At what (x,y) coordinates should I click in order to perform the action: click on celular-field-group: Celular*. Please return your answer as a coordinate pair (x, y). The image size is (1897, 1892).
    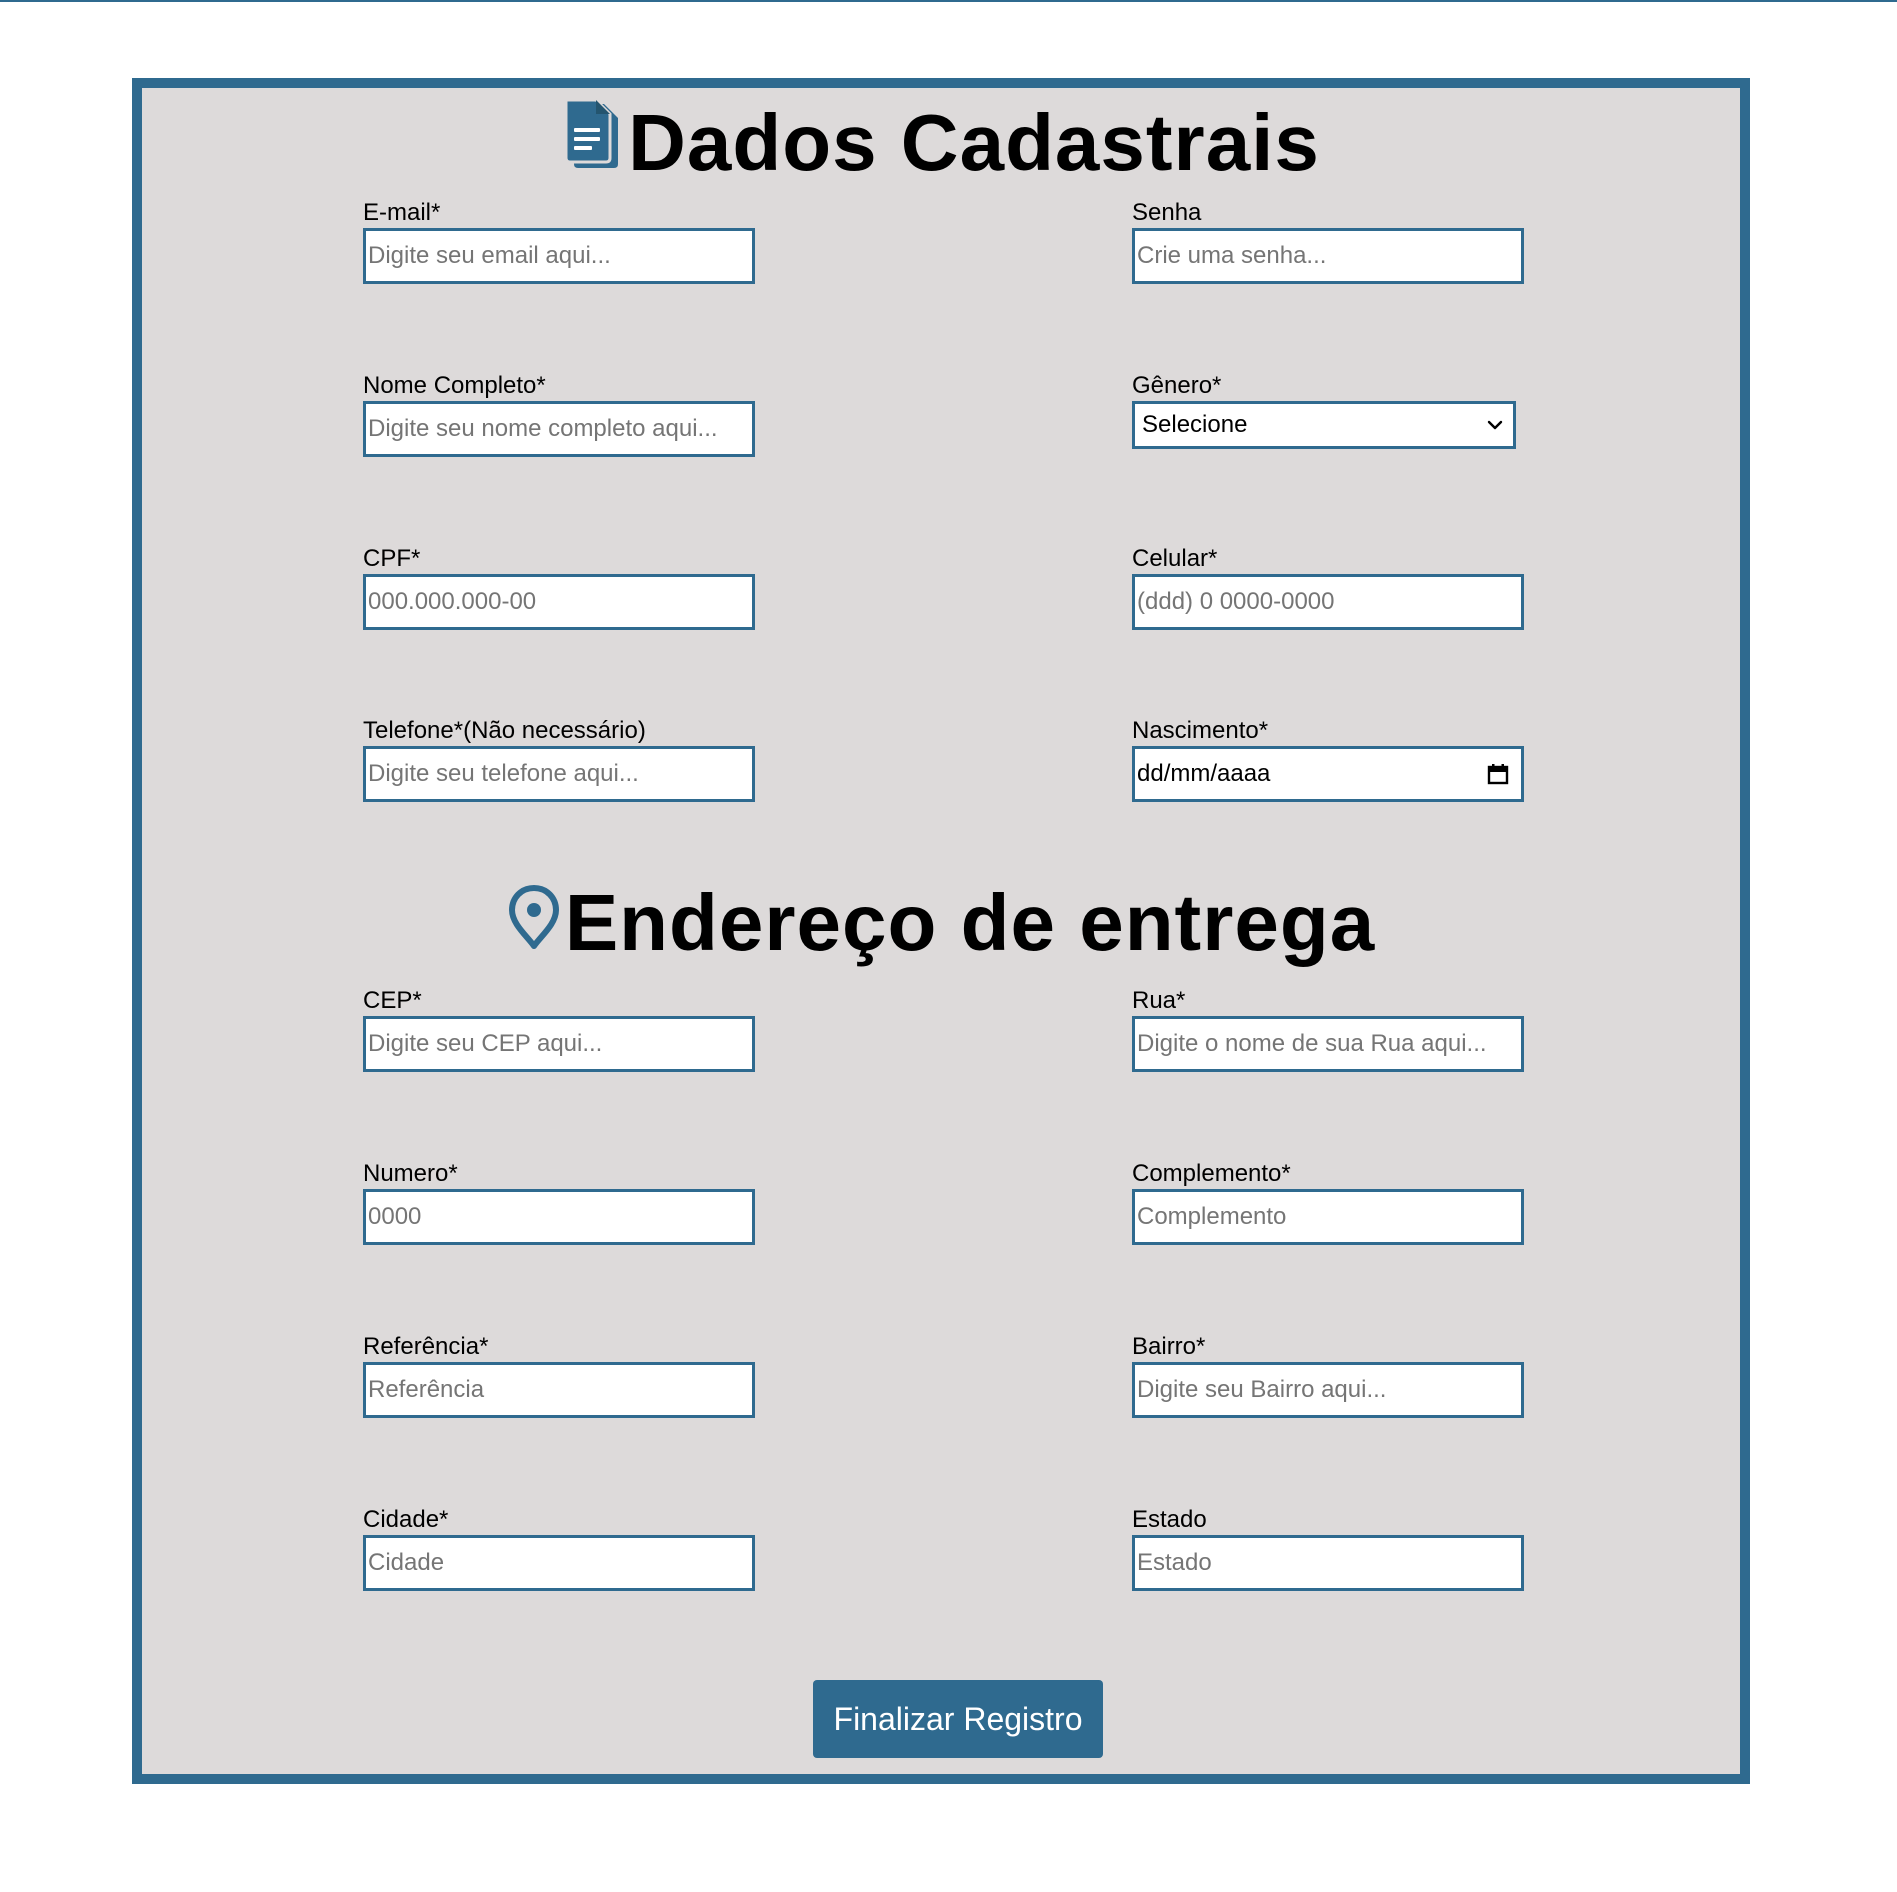
    Looking at the image, I should click on (1328, 588).